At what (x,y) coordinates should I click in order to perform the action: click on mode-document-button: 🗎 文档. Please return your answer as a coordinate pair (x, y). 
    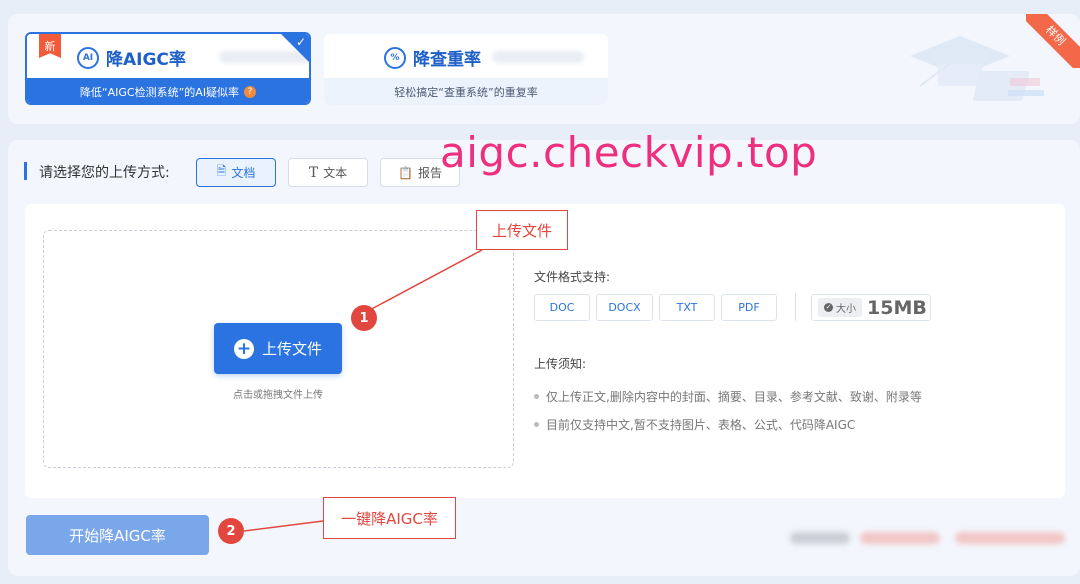
    Looking at the image, I should click on (236, 172).